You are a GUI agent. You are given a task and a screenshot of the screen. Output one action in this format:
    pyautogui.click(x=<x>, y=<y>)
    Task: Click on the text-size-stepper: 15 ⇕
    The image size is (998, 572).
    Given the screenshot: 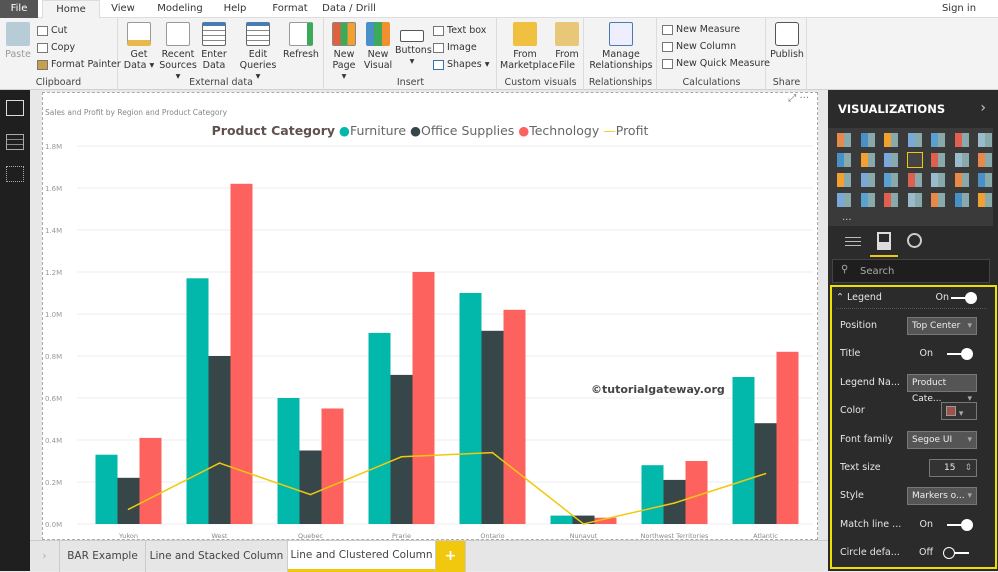 What is the action you would take?
    pyautogui.click(x=953, y=468)
    